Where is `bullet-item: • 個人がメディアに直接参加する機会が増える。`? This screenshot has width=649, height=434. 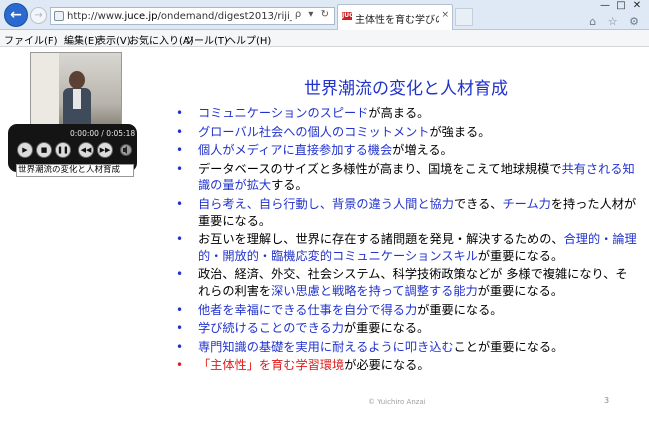
bullet-item: • 個人がメディアに直接参加する機会が増える。 is located at coordinates (404, 150).